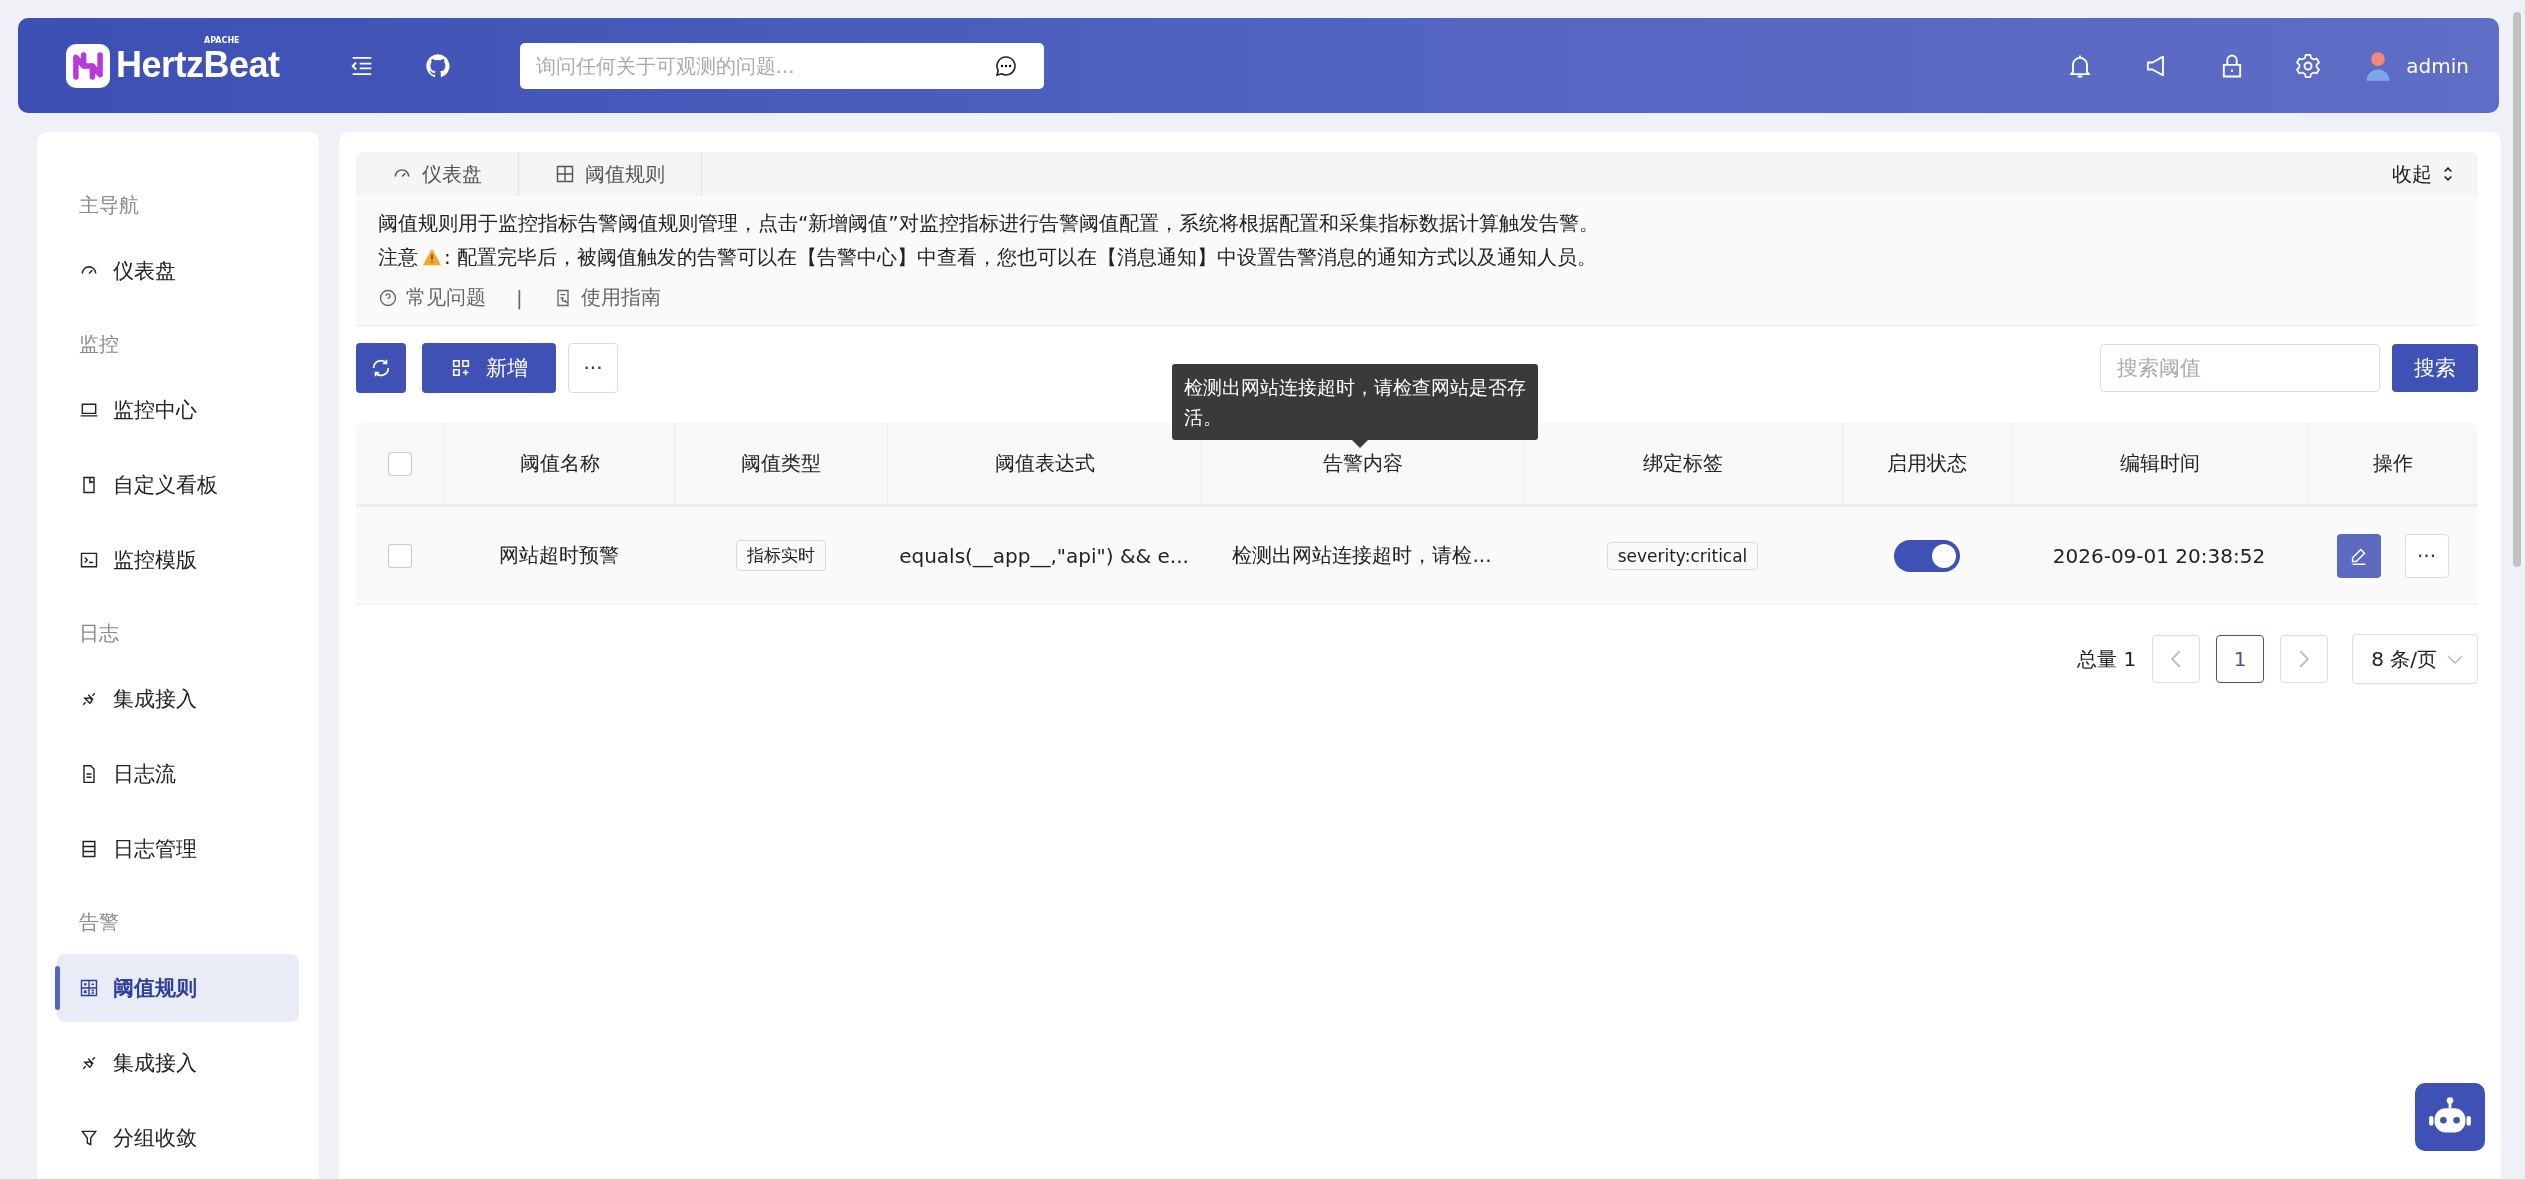 This screenshot has height=1179, width=2525. What do you see at coordinates (178, 410) in the screenshot?
I see `sidebar-item: 监控中心` at bounding box center [178, 410].